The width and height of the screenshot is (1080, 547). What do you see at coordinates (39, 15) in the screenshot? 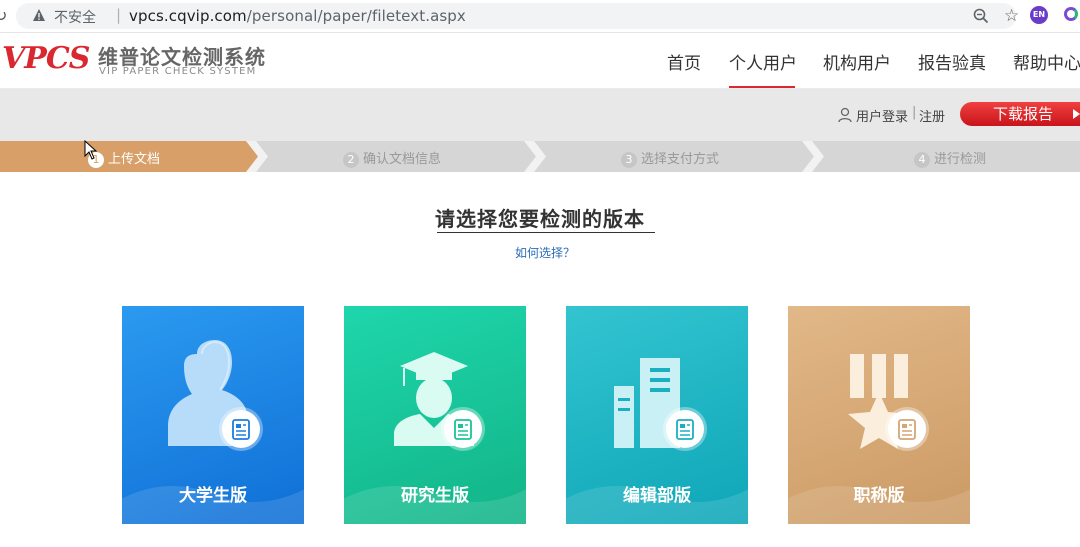
I see `warning-icon` at bounding box center [39, 15].